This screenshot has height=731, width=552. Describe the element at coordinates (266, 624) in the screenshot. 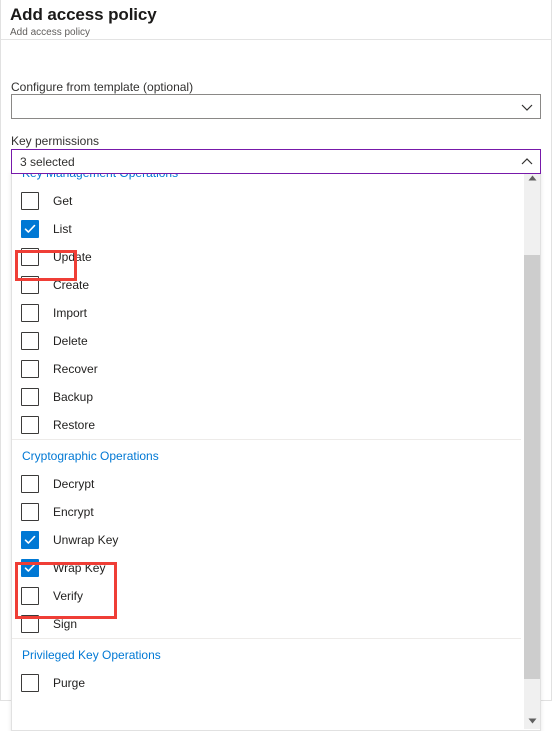

I see `option-row: Sign` at that location.